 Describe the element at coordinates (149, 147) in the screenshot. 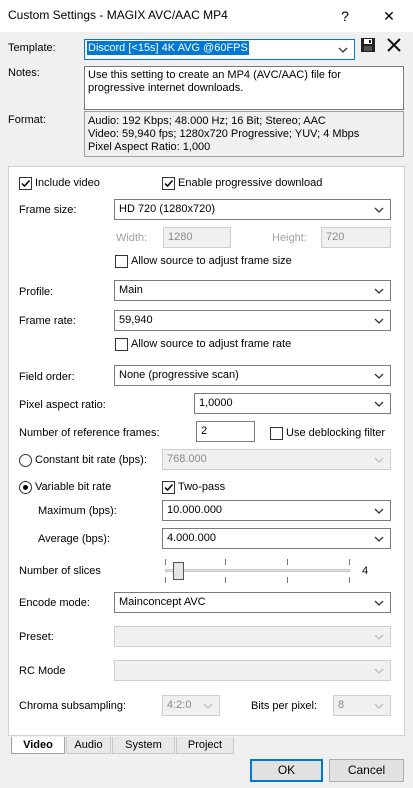

I see `format-line: Pixel Aspect Ratio: 1,000` at that location.